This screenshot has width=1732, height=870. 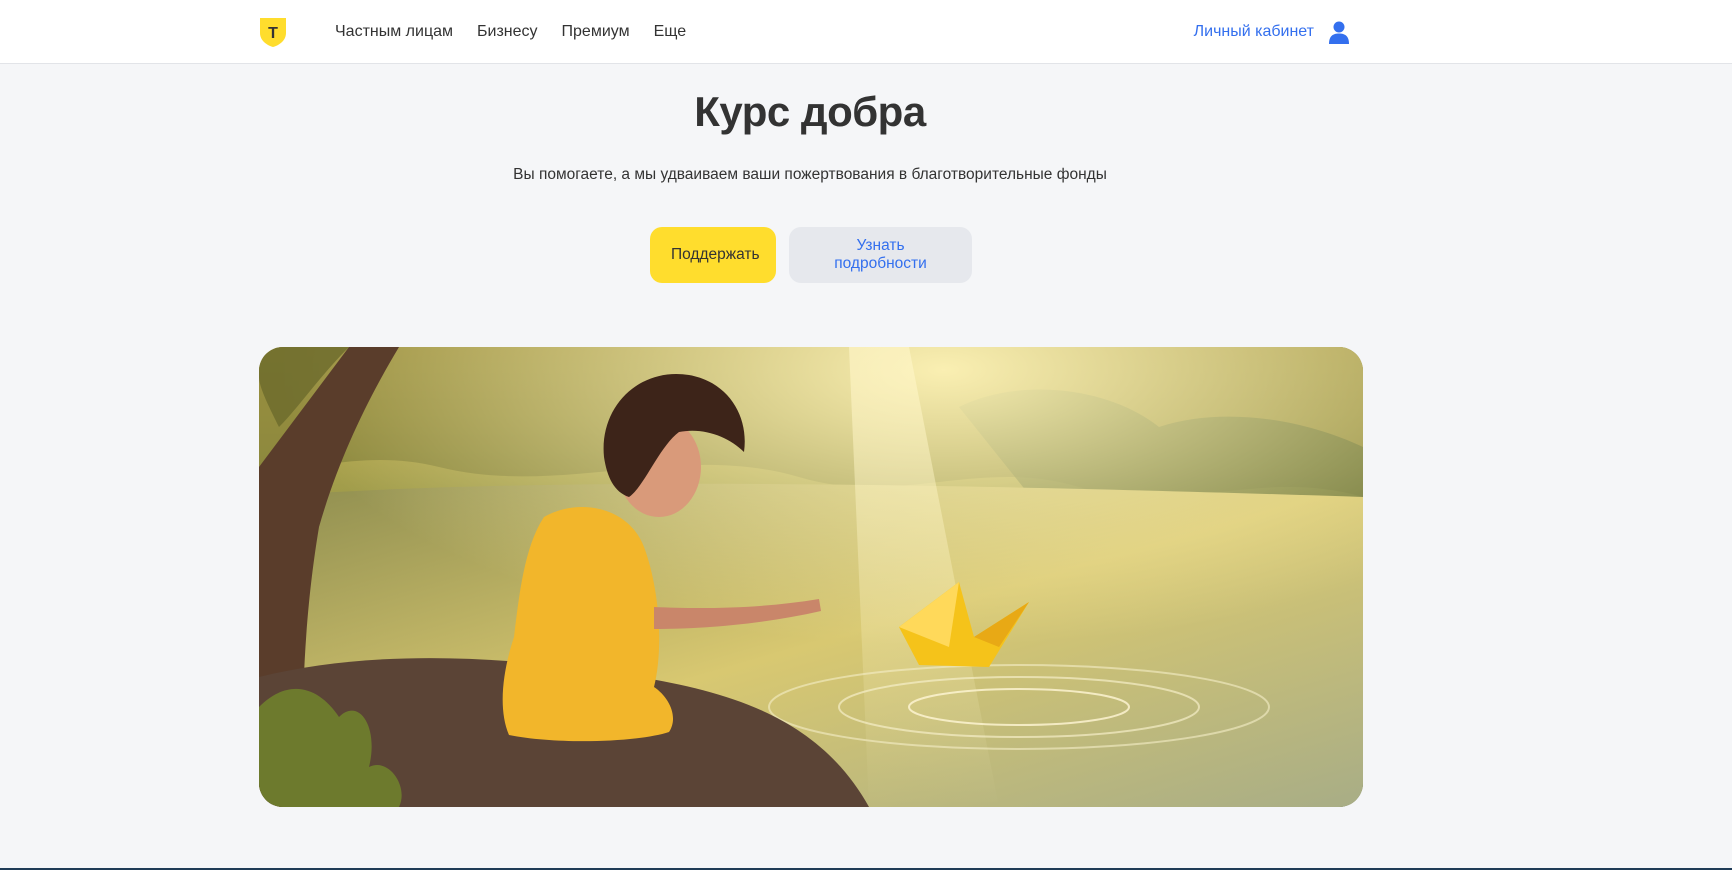 I want to click on hero-buttons: Поддержать Узнать подробности, so click(x=811, y=255).